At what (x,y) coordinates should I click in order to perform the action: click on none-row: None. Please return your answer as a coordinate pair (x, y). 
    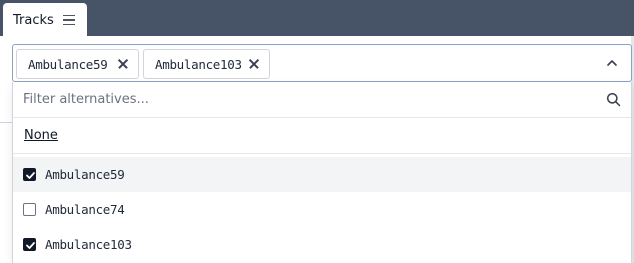
    Looking at the image, I should click on (322, 136).